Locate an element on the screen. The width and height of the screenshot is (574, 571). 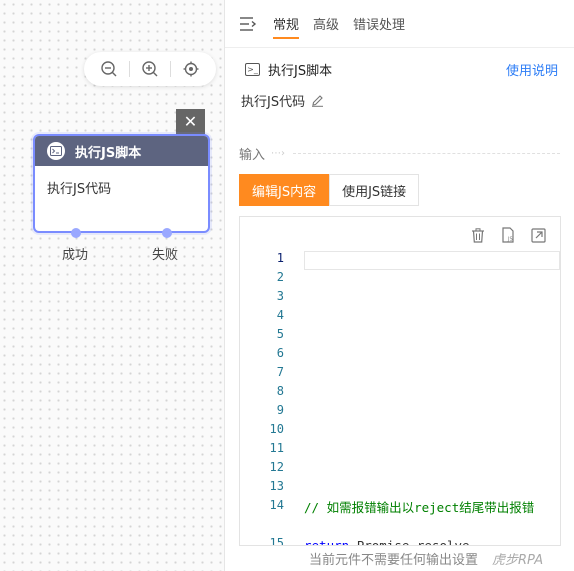
js-file-icon: JS is located at coordinates (508, 235).